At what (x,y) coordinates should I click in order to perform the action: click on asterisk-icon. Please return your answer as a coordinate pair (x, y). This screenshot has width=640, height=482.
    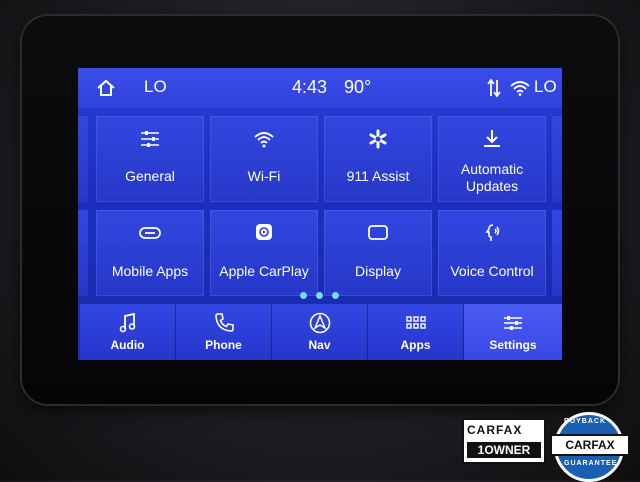
    Looking at the image, I should click on (378, 139).